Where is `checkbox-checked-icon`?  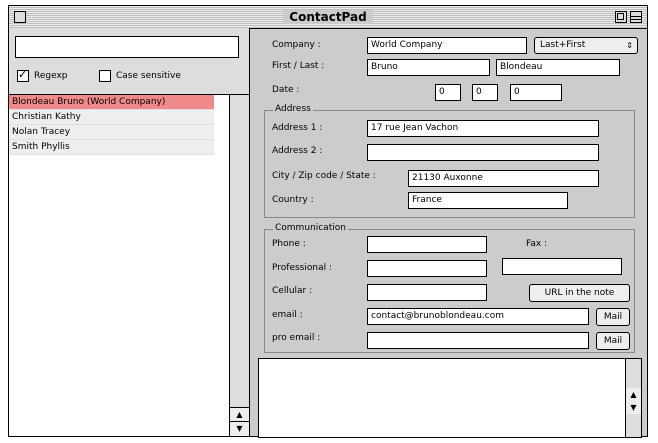 checkbox-checked-icon is located at coordinates (23, 75).